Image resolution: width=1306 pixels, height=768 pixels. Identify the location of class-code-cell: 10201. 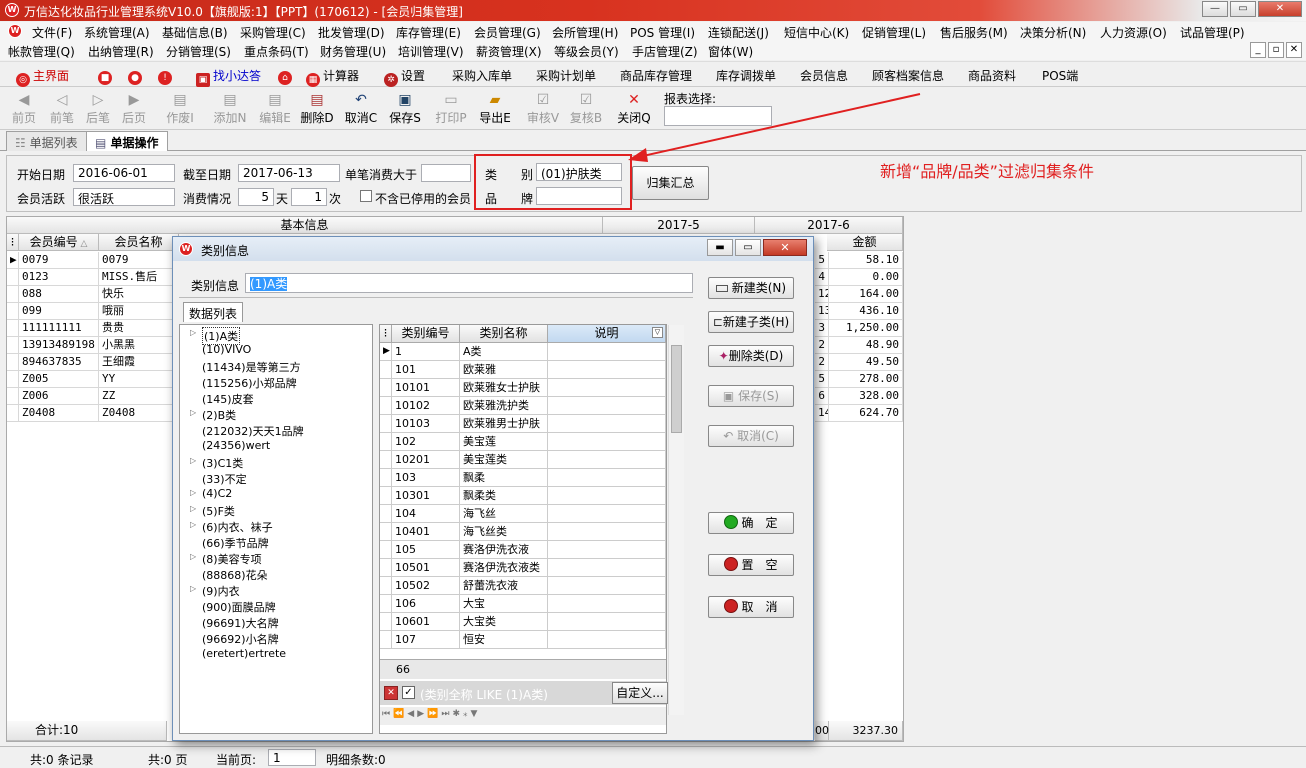
(426, 460).